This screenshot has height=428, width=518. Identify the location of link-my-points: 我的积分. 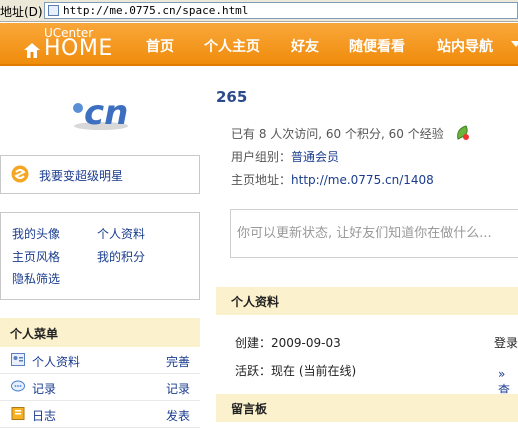
(121, 256).